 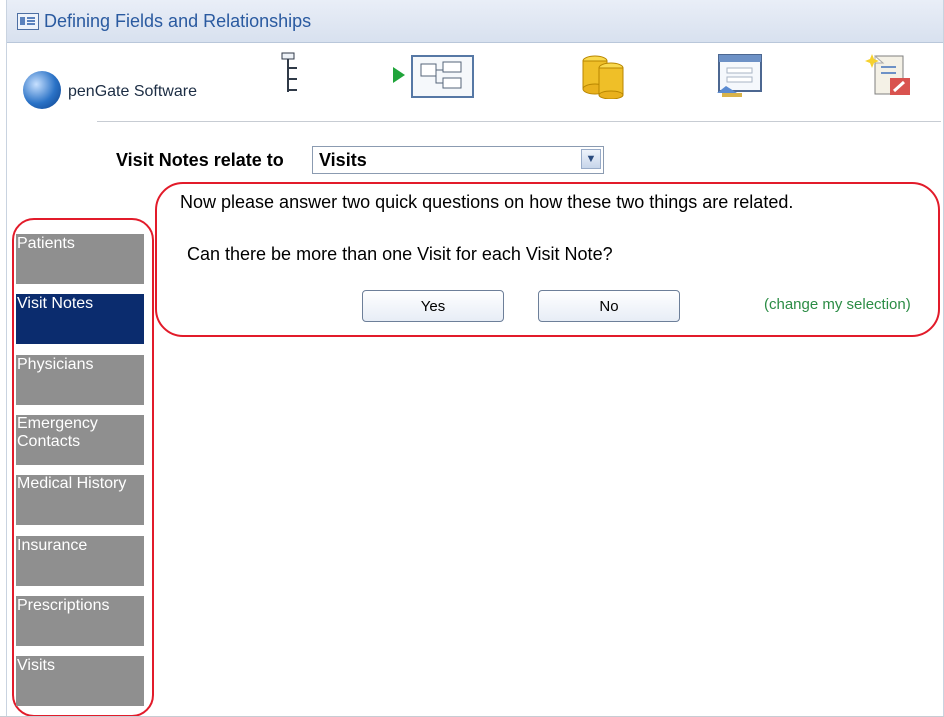 I want to click on toolbar: penGate Software, so click(x=475, y=82).